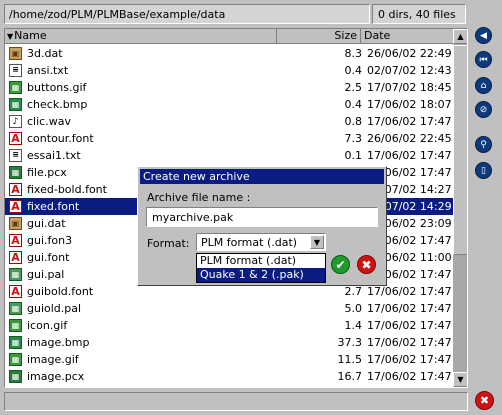 This screenshot has height=415, width=502. Describe the element at coordinates (45, 53) in the screenshot. I see `file-name: 3d.dat` at that location.